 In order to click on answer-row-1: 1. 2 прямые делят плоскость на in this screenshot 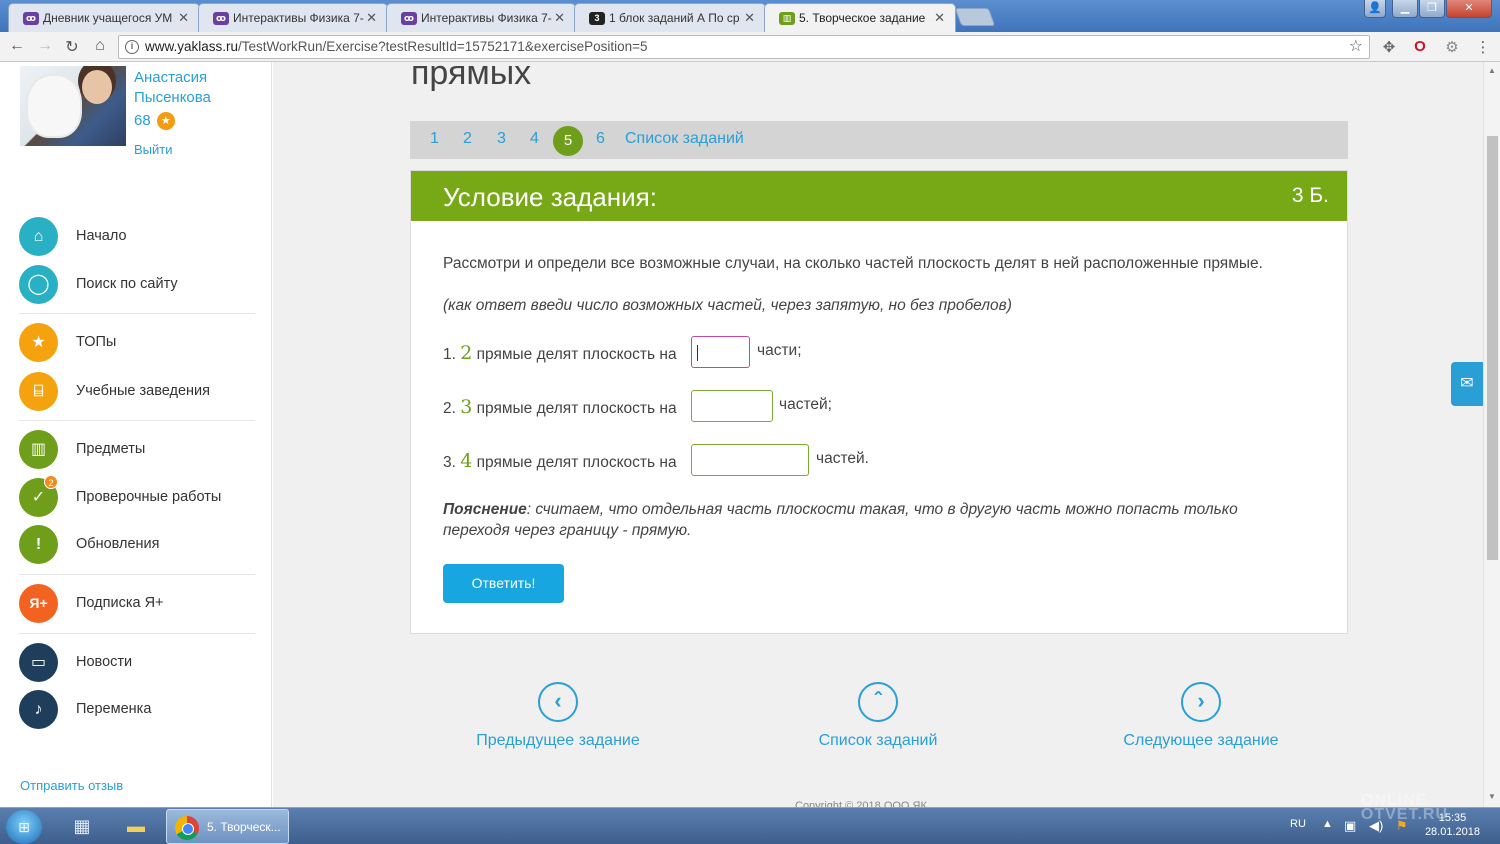, I will do `click(560, 353)`.